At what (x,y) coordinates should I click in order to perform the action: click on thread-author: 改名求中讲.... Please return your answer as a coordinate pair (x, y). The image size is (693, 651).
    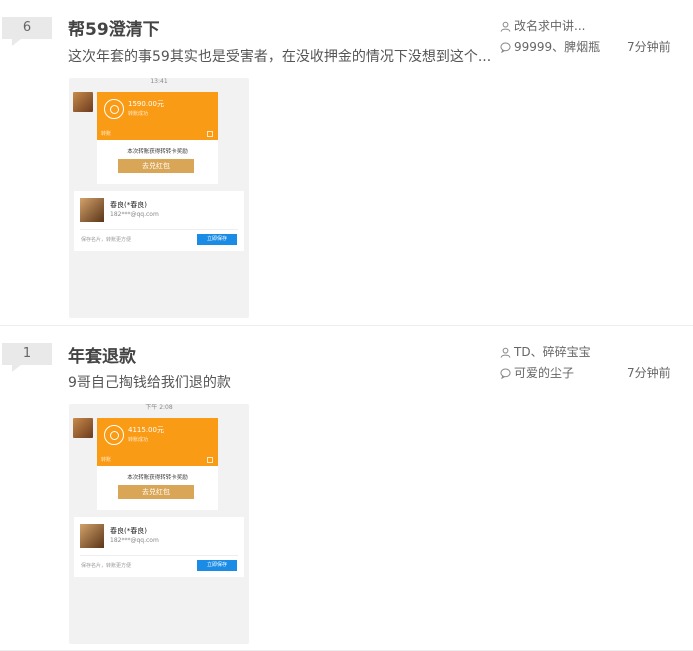
    Looking at the image, I should click on (542, 25).